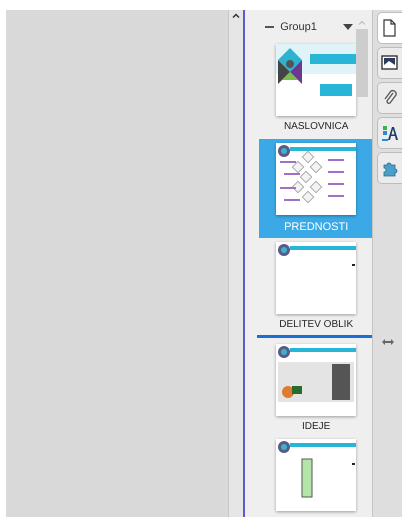 This screenshot has width=402, height=517. Describe the element at coordinates (316, 227) in the screenshot. I see `slide-title: PREDNOSTI` at that location.